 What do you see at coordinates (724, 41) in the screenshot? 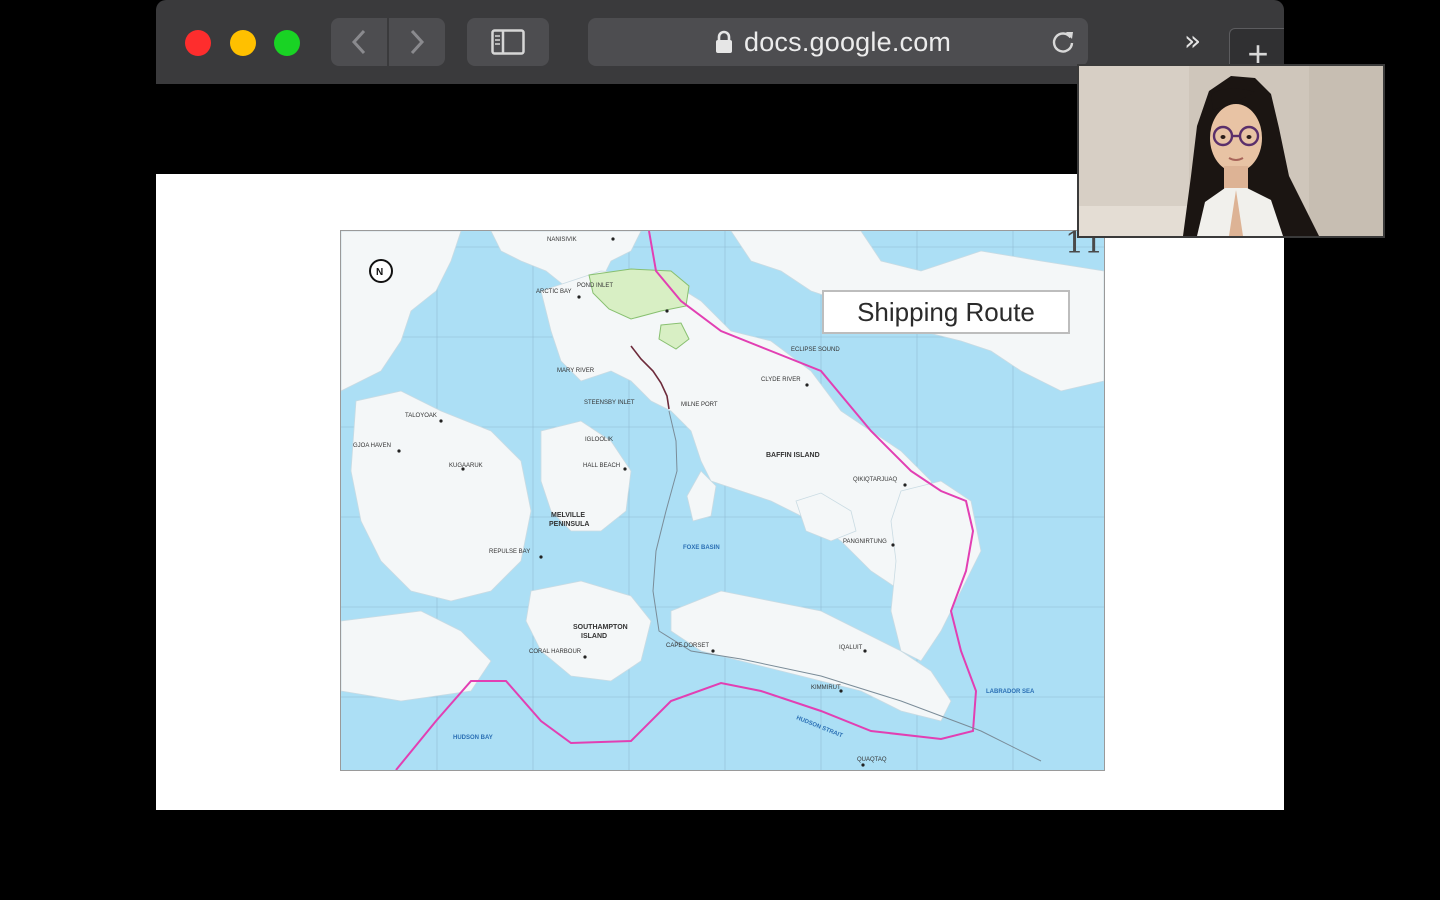
I see `lock-icon` at bounding box center [724, 41].